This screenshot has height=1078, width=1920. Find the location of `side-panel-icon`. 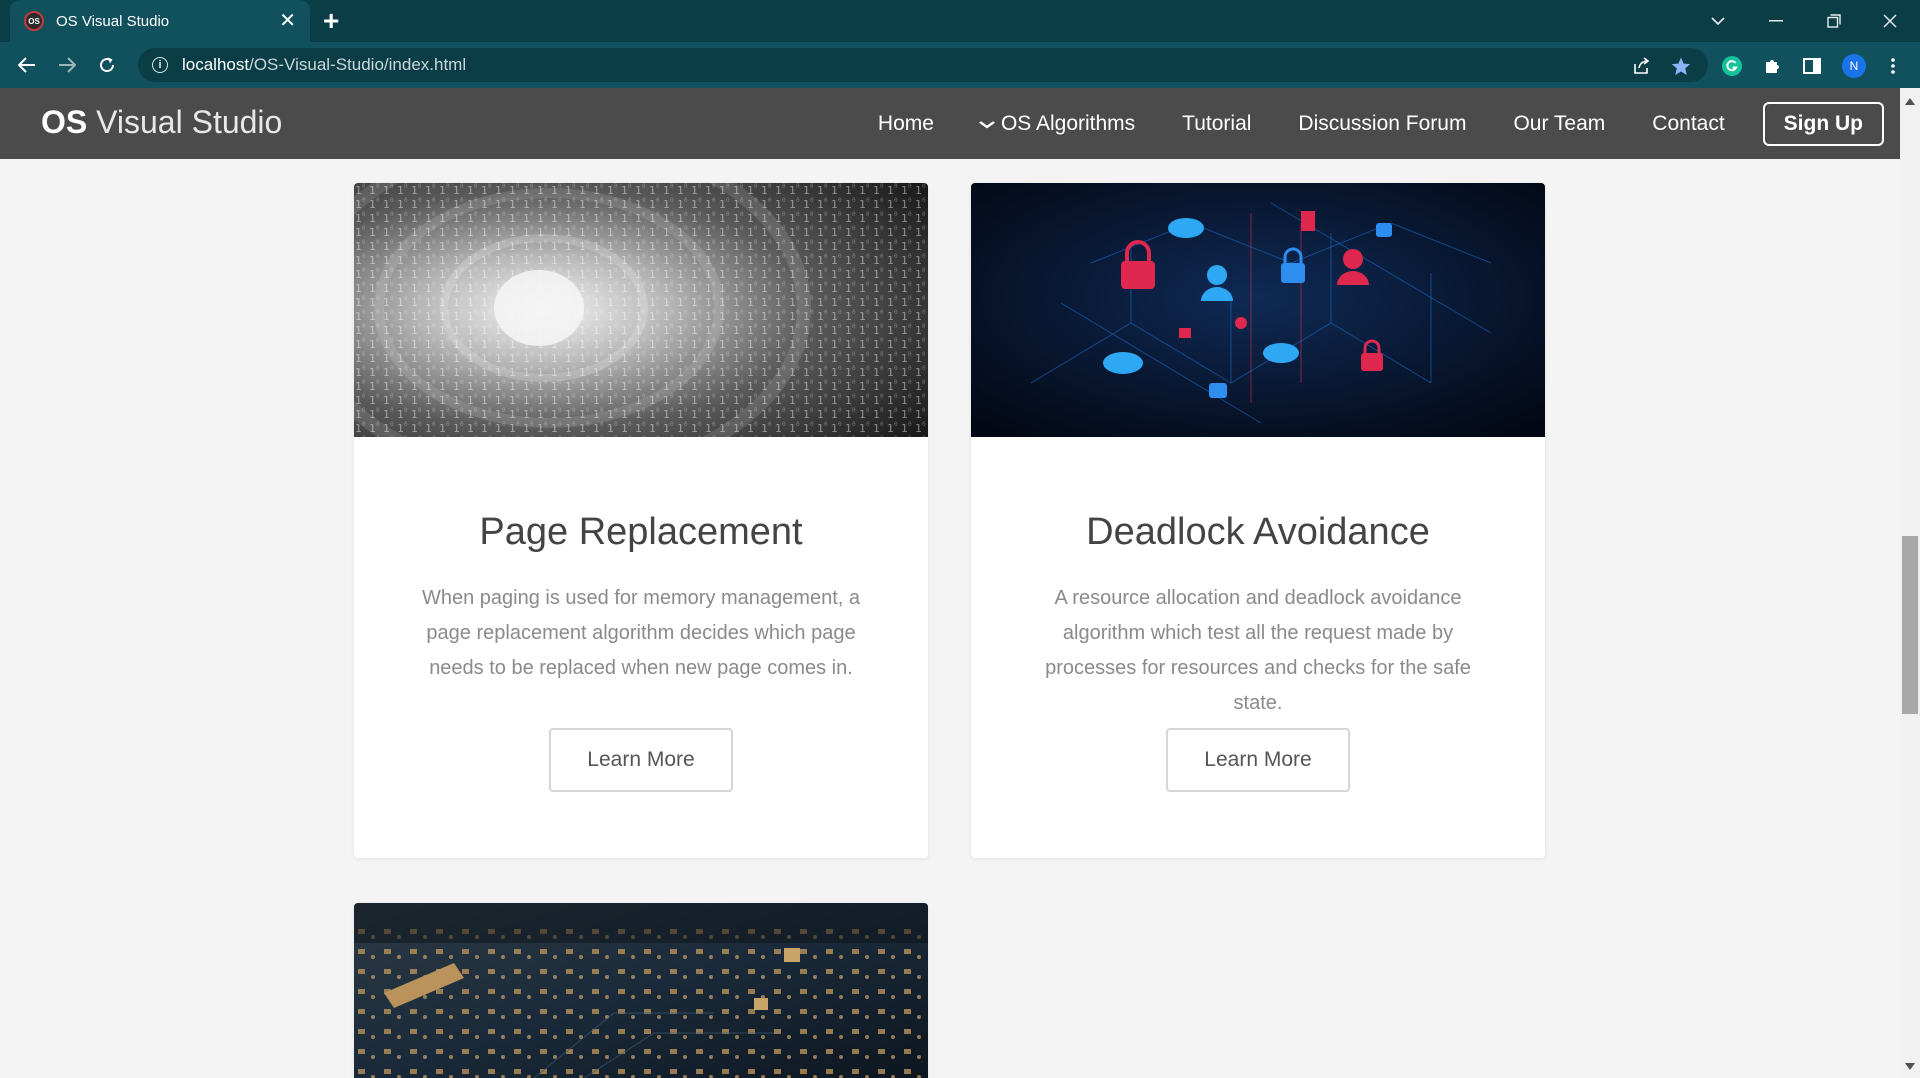

side-panel-icon is located at coordinates (1812, 66).